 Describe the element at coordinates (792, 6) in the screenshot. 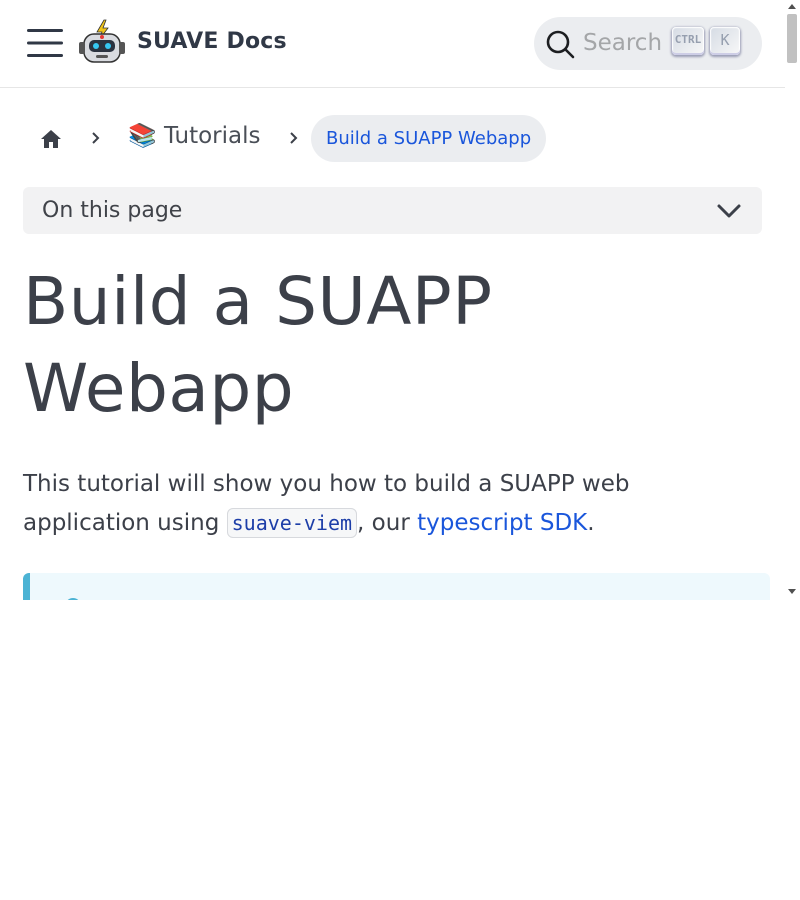

I see `scroll-up-icon` at that location.